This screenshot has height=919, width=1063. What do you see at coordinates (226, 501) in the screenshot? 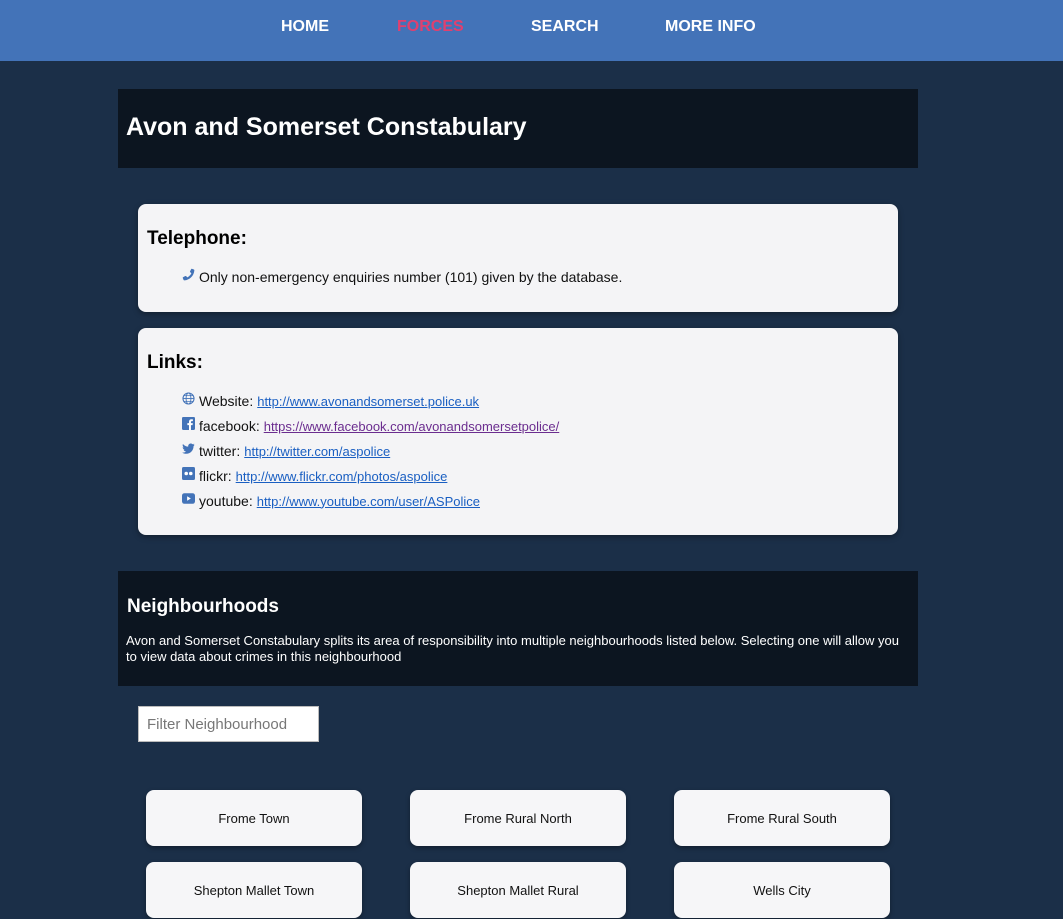
I see `youtube-label: youtube:` at bounding box center [226, 501].